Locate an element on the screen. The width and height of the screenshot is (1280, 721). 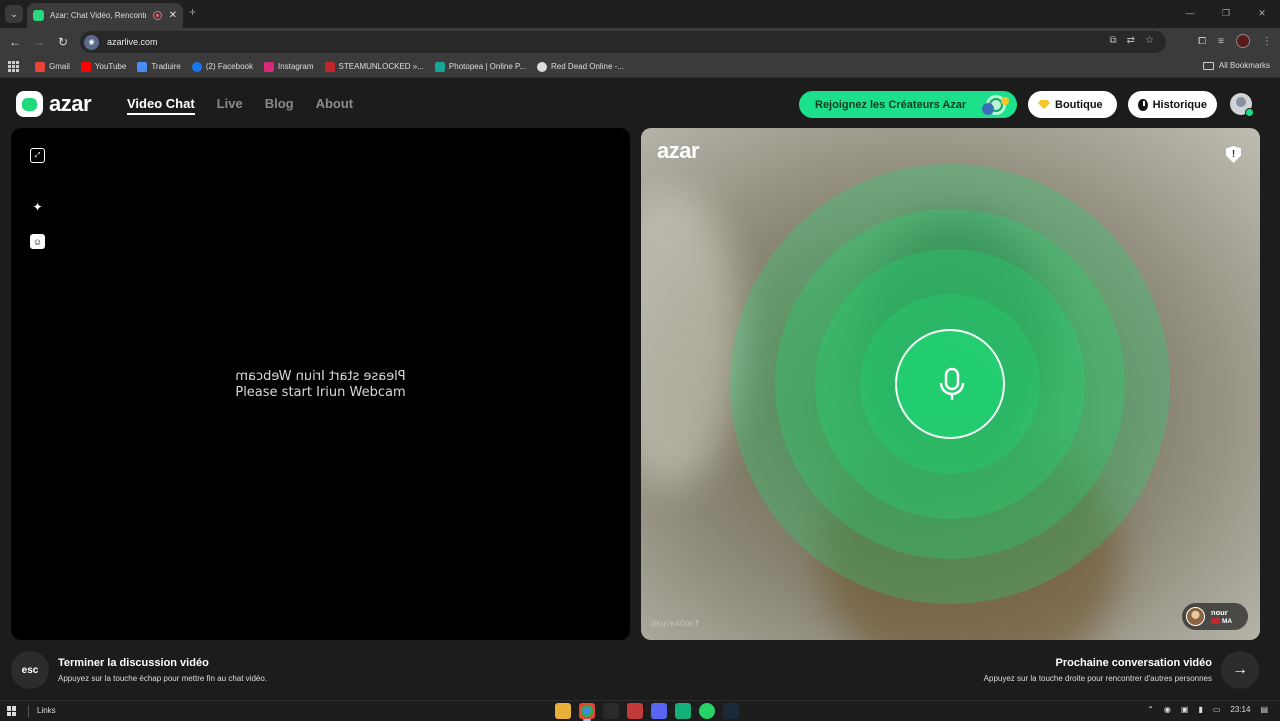
clock-icon is located at coordinates (1143, 104).